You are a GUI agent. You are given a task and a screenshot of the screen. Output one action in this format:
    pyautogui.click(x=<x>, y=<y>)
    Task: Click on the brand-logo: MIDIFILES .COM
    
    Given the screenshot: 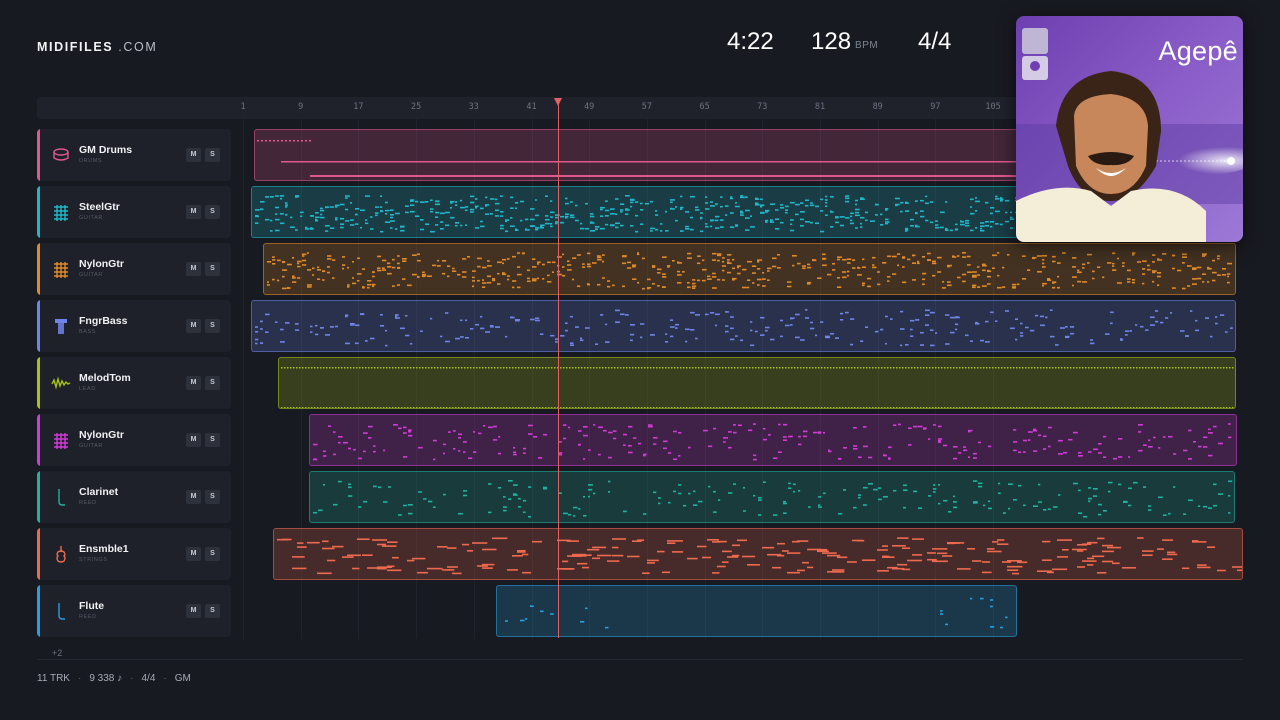 What is the action you would take?
    pyautogui.click(x=97, y=47)
    